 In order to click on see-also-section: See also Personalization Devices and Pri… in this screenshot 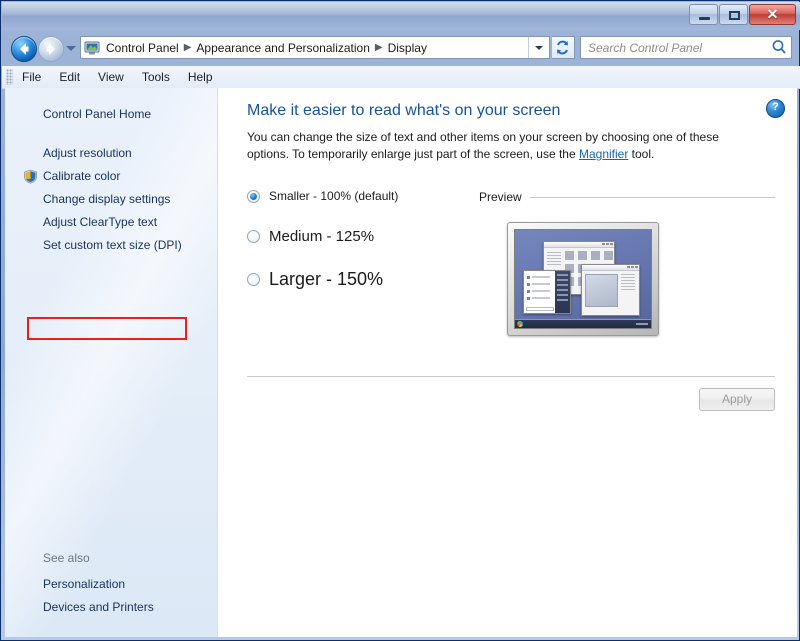, I will do `click(111, 583)`.